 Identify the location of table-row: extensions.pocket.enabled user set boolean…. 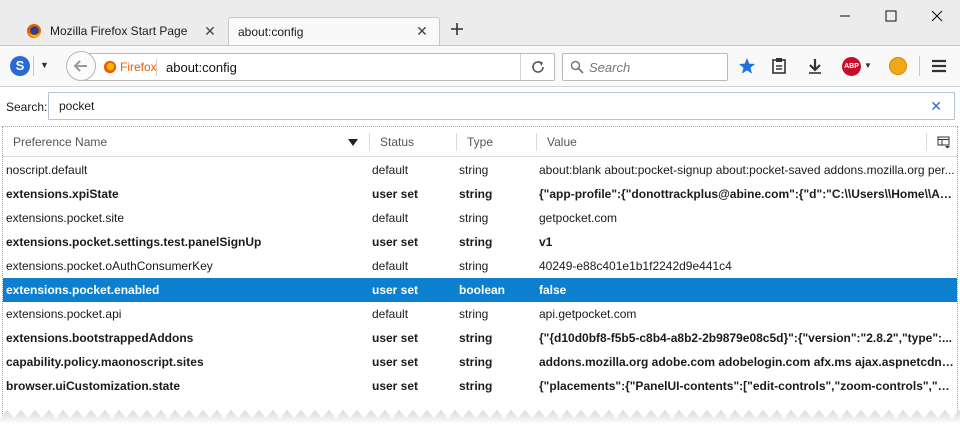
(480, 290).